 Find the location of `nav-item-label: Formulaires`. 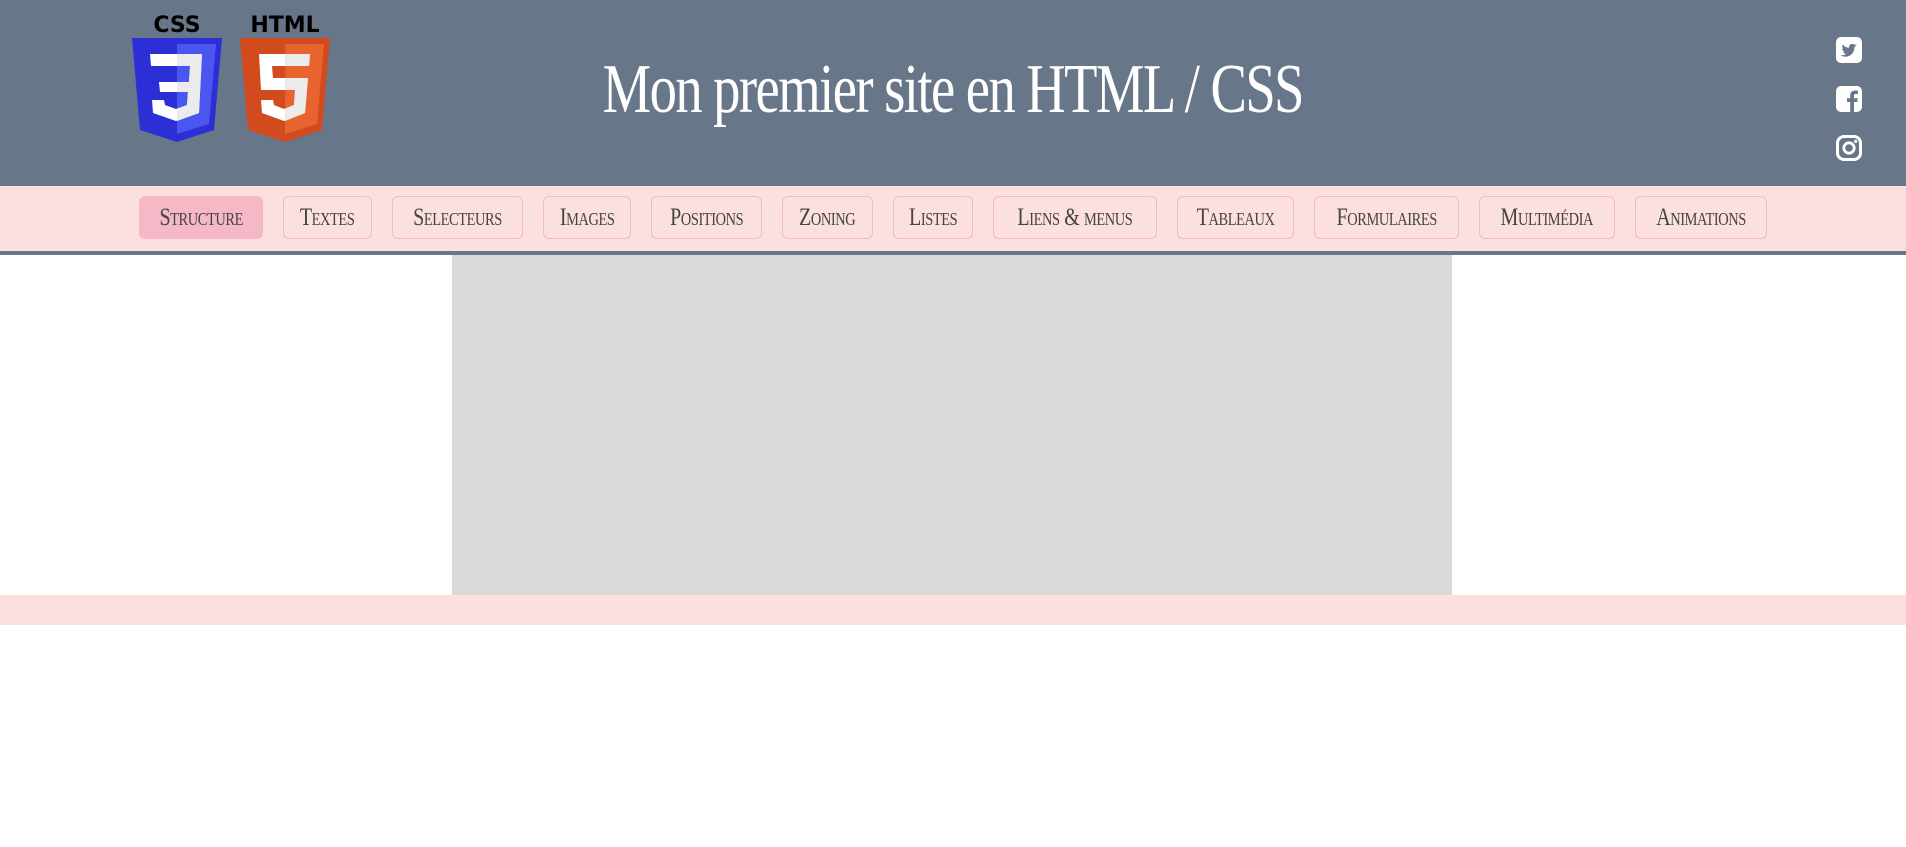

nav-item-label: Formulaires is located at coordinates (1386, 217).